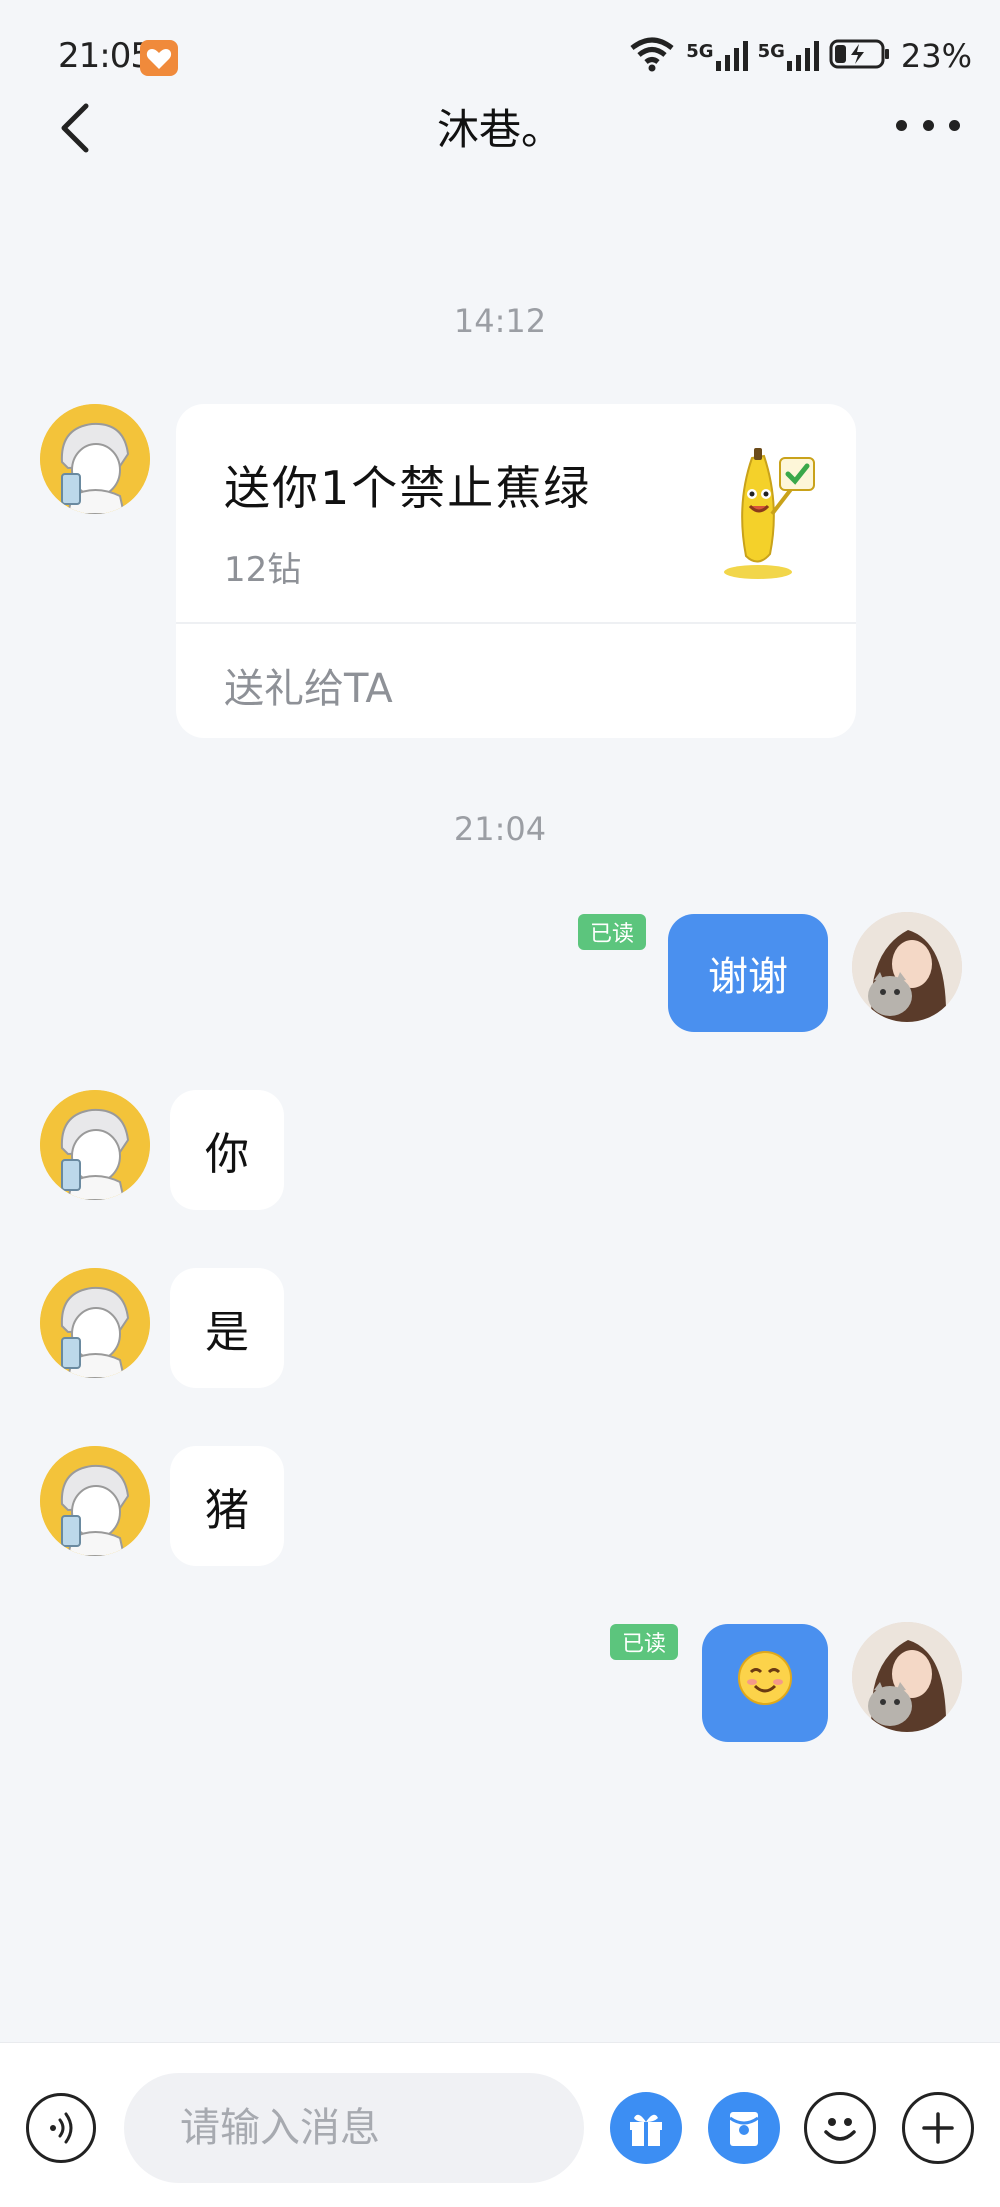  I want to click on outgoing-emoji-bubble, so click(765, 1683).